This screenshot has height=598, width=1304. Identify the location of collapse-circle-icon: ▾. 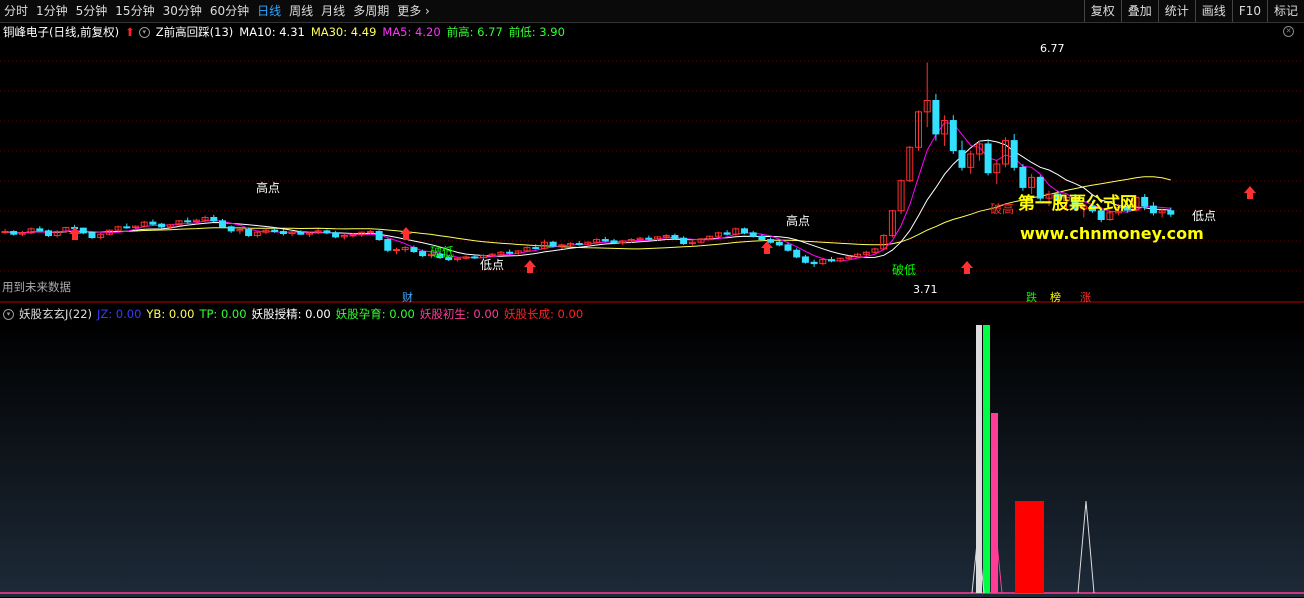
(8, 314).